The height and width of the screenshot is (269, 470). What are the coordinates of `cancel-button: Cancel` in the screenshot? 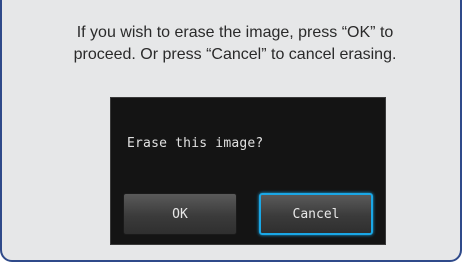 It's located at (316, 214).